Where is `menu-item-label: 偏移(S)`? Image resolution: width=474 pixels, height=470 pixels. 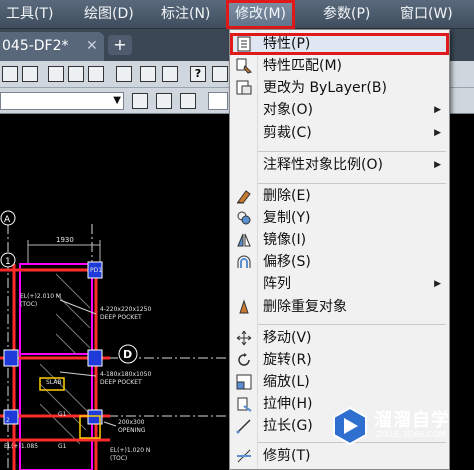
menu-item-label: 偏移(S) is located at coordinates (287, 262).